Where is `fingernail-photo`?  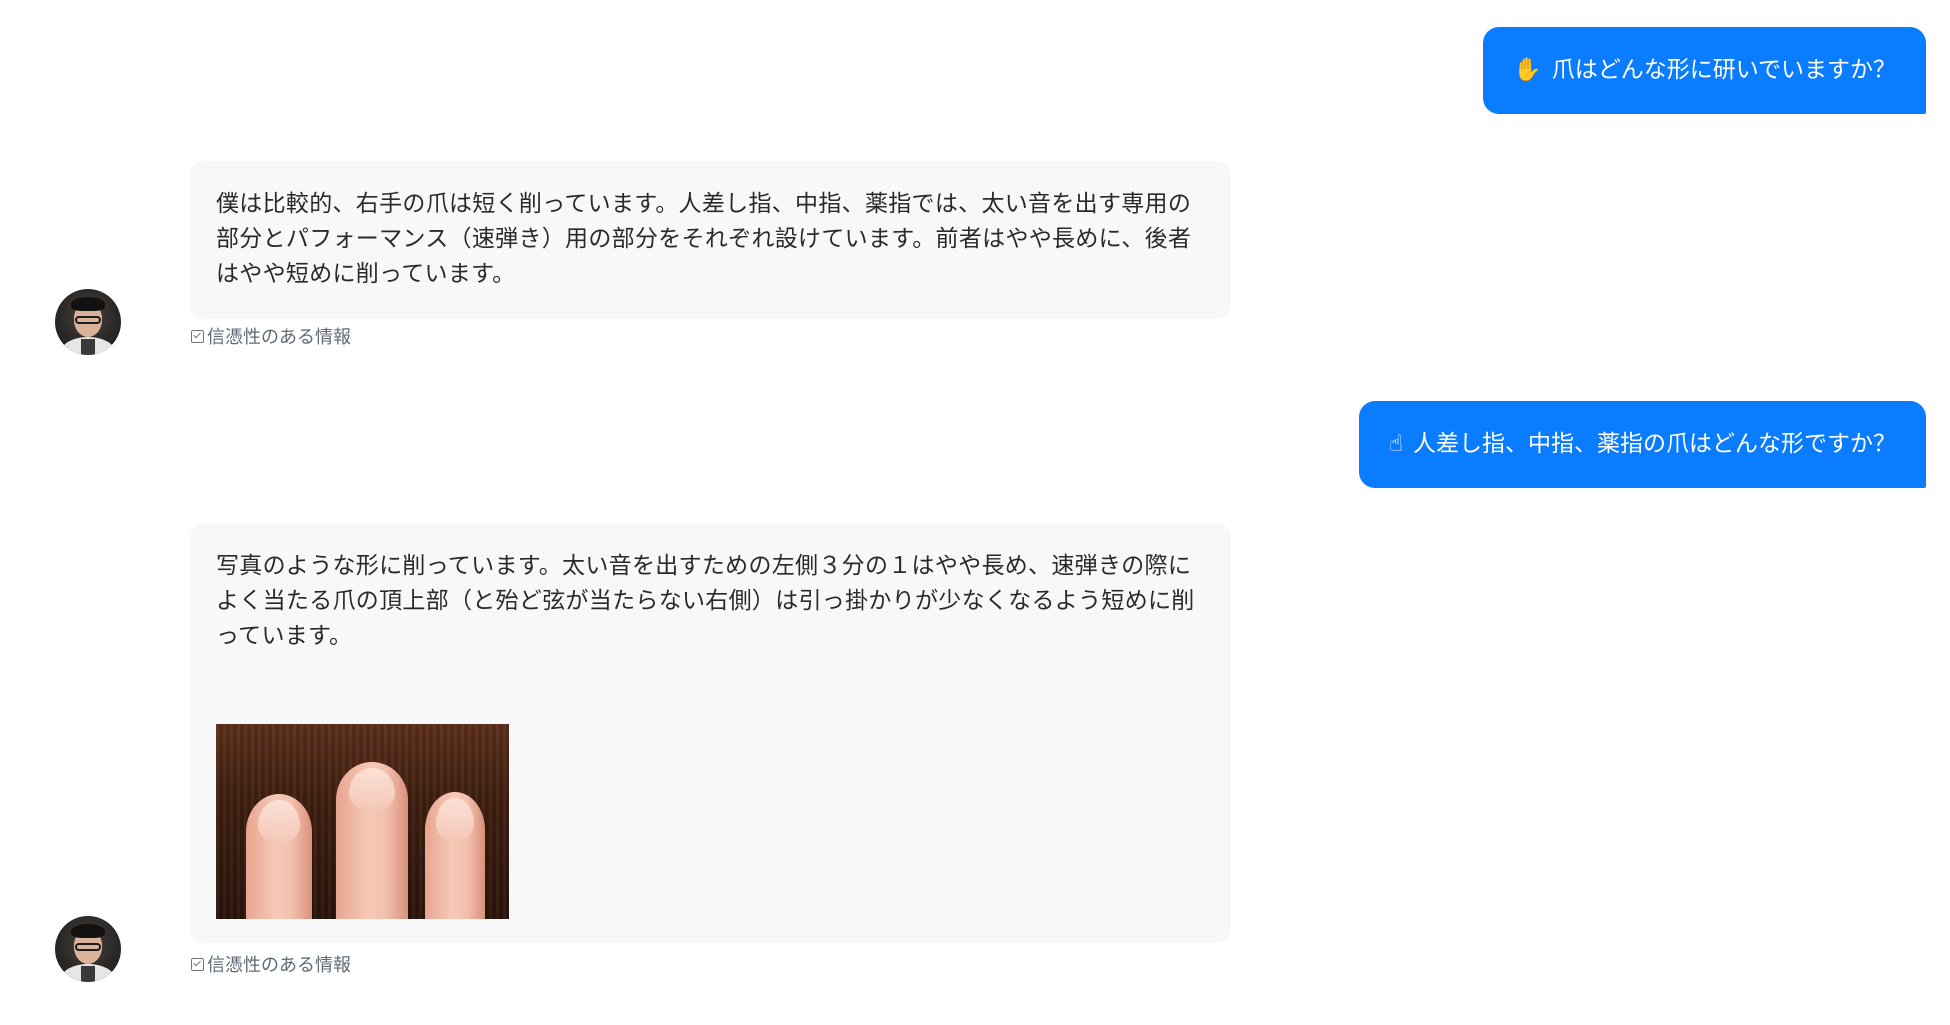 fingernail-photo is located at coordinates (362, 821).